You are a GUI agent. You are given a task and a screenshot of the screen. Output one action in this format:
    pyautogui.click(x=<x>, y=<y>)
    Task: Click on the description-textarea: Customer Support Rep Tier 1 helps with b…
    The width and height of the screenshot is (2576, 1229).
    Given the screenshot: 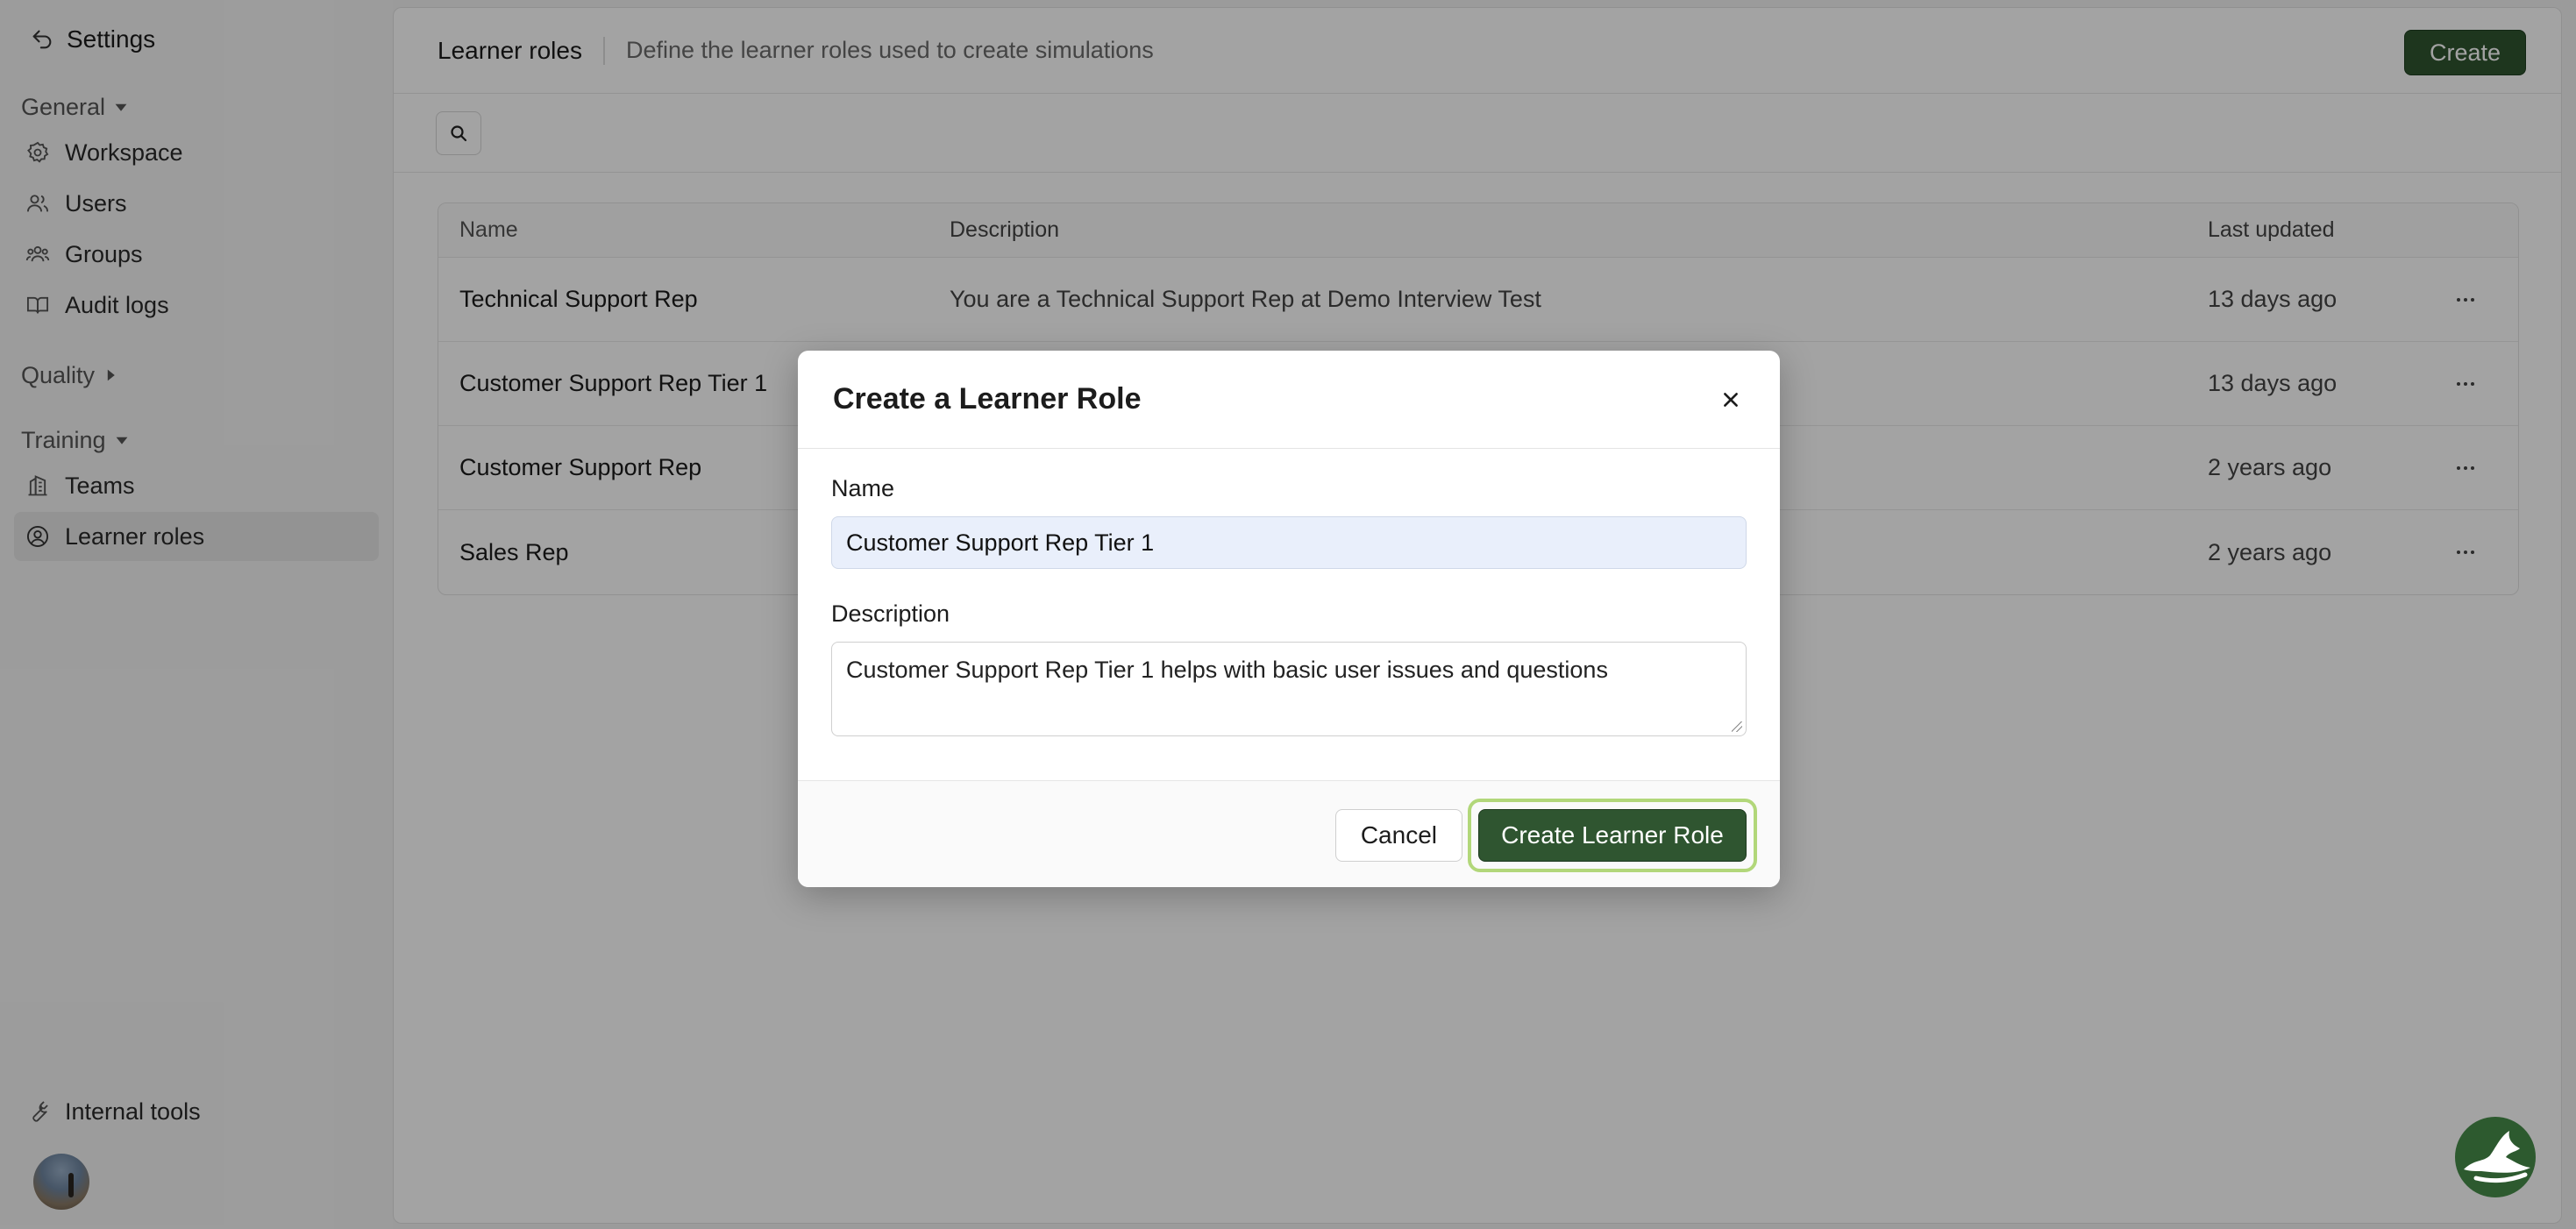 What is the action you would take?
    pyautogui.click(x=1289, y=689)
    